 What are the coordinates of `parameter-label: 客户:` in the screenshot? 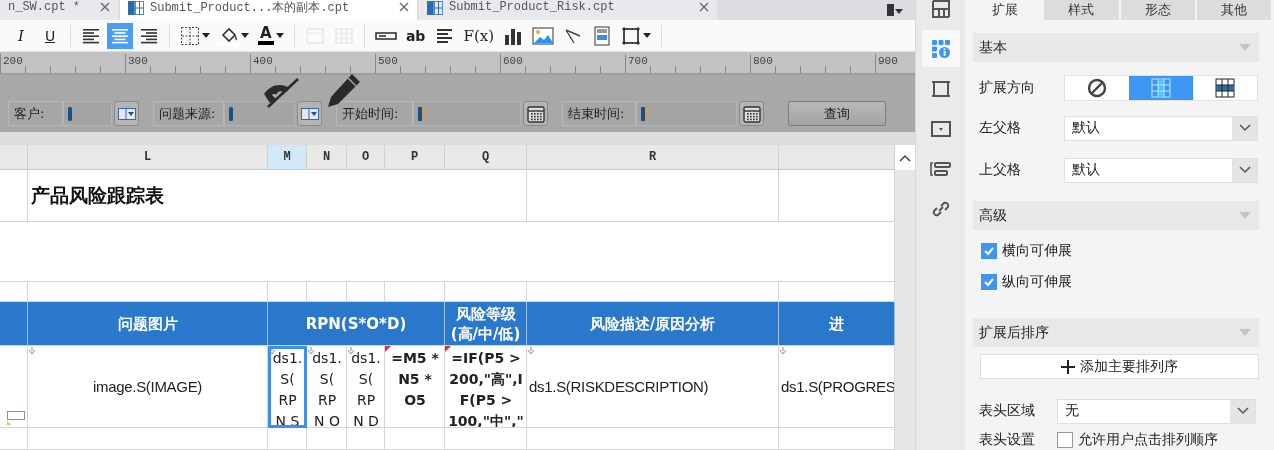 It's located at (35, 113).